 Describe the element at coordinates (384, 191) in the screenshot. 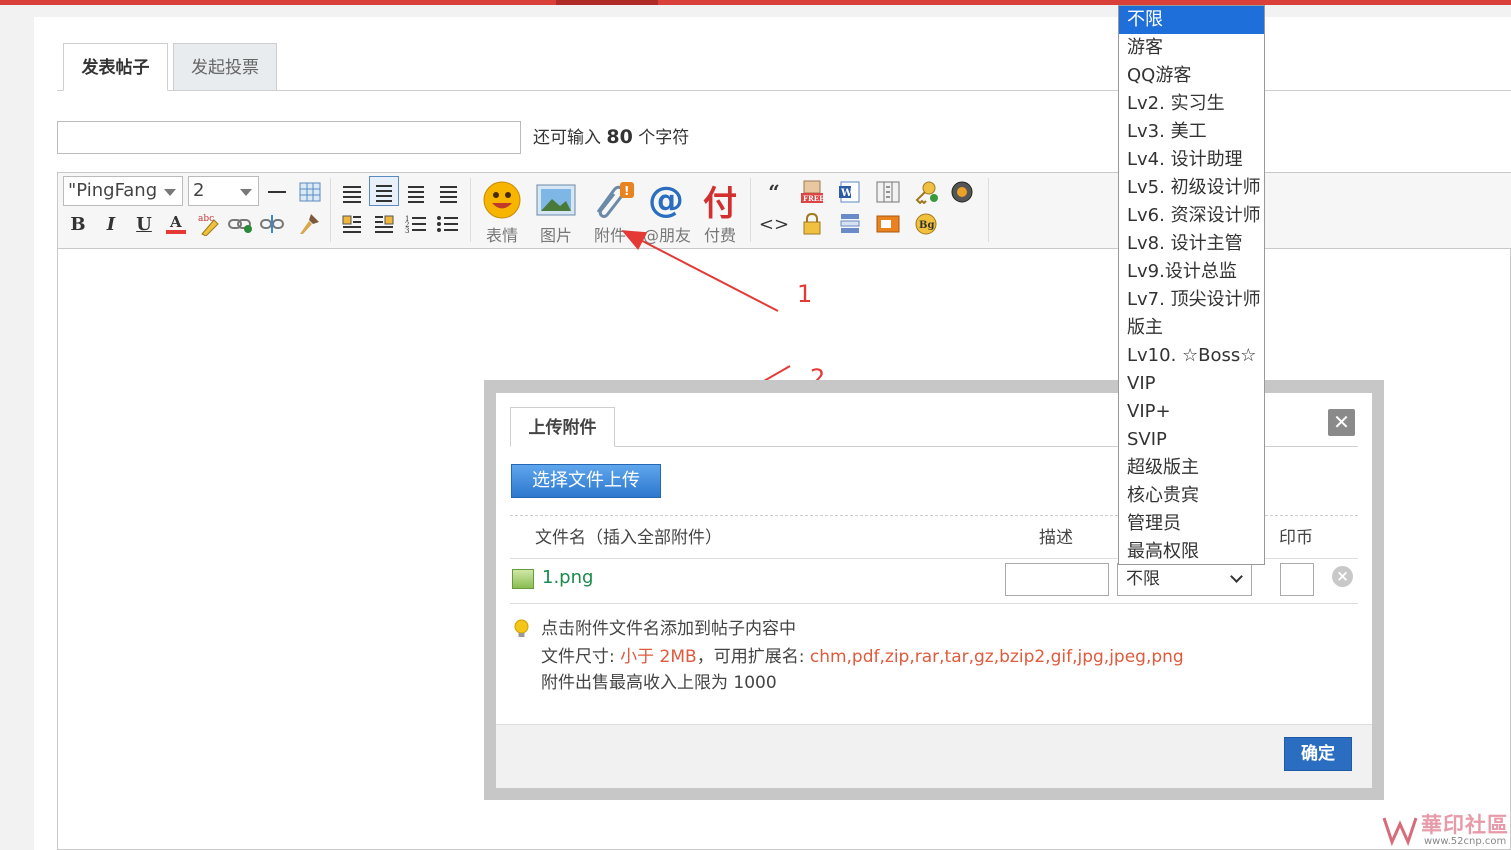

I see `align-left-icon` at that location.